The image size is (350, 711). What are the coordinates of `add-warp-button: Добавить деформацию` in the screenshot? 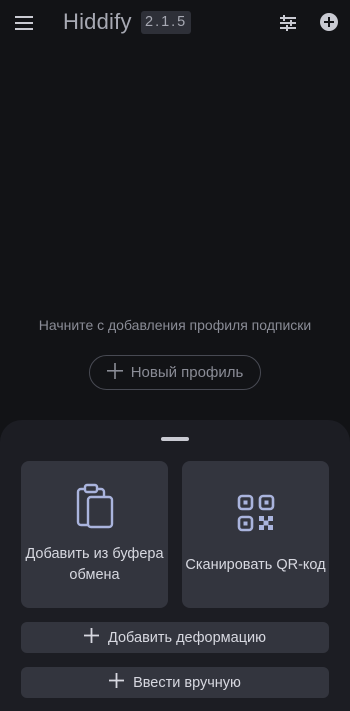 It's located at (175, 637).